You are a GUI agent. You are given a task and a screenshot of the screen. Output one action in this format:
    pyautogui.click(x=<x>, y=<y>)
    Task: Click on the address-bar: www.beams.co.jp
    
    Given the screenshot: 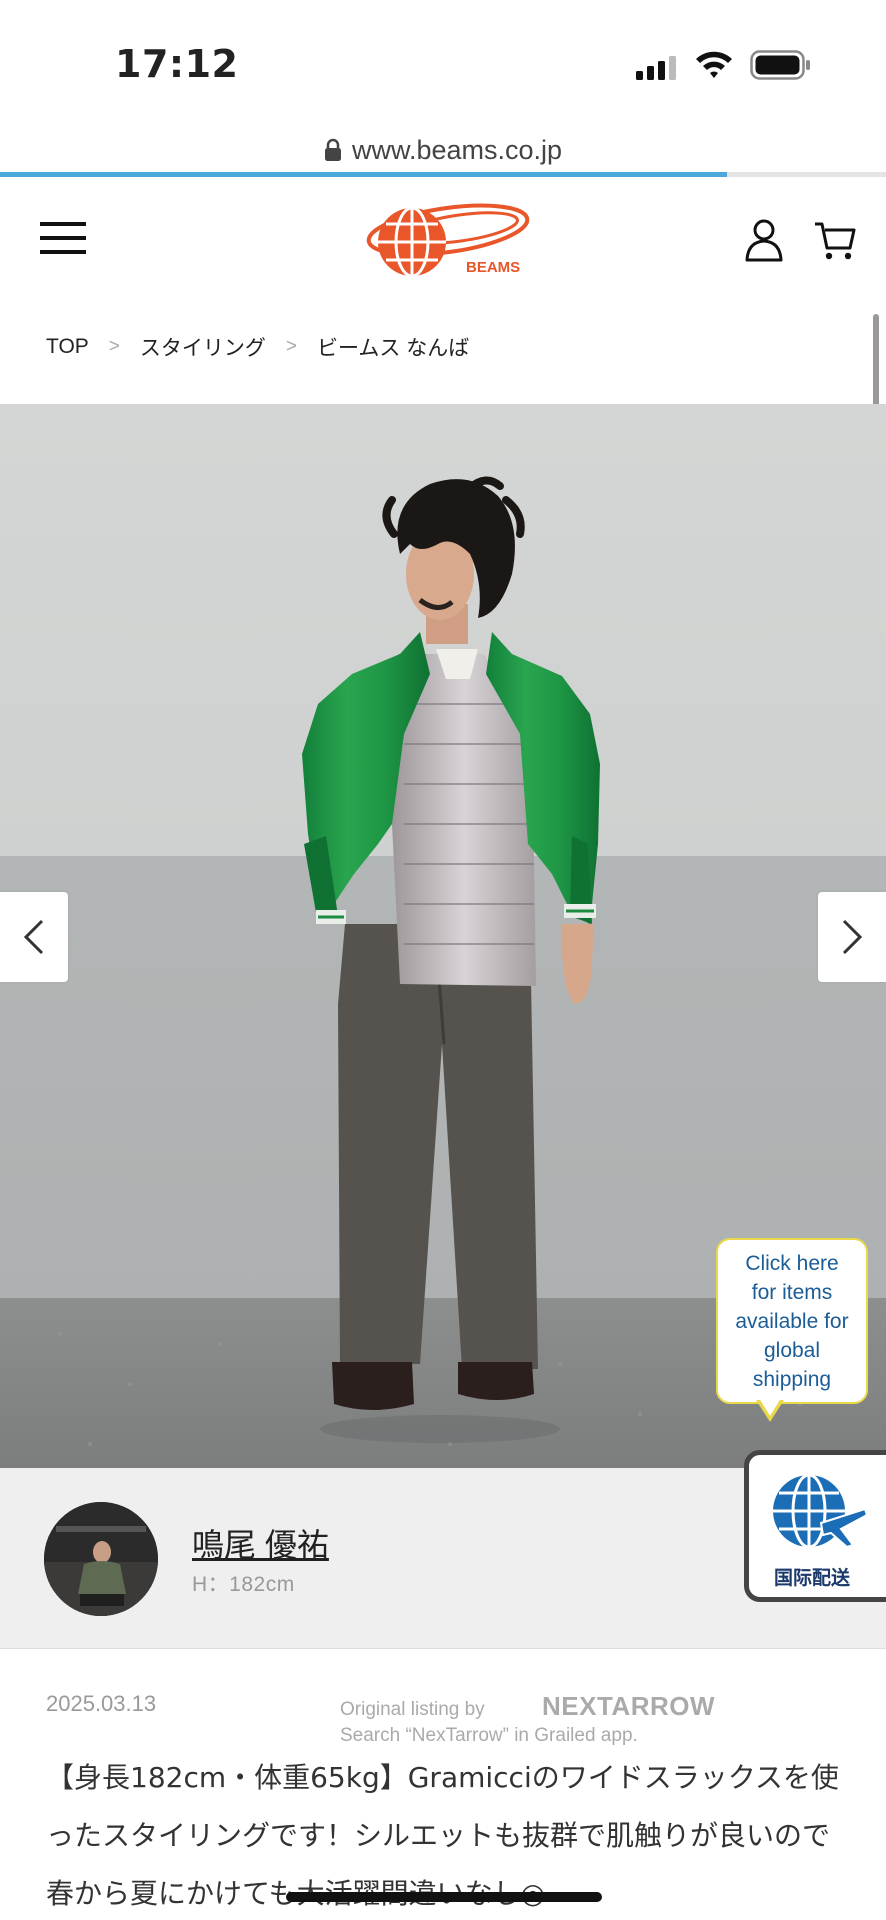 What is the action you would take?
    pyautogui.click(x=443, y=150)
    